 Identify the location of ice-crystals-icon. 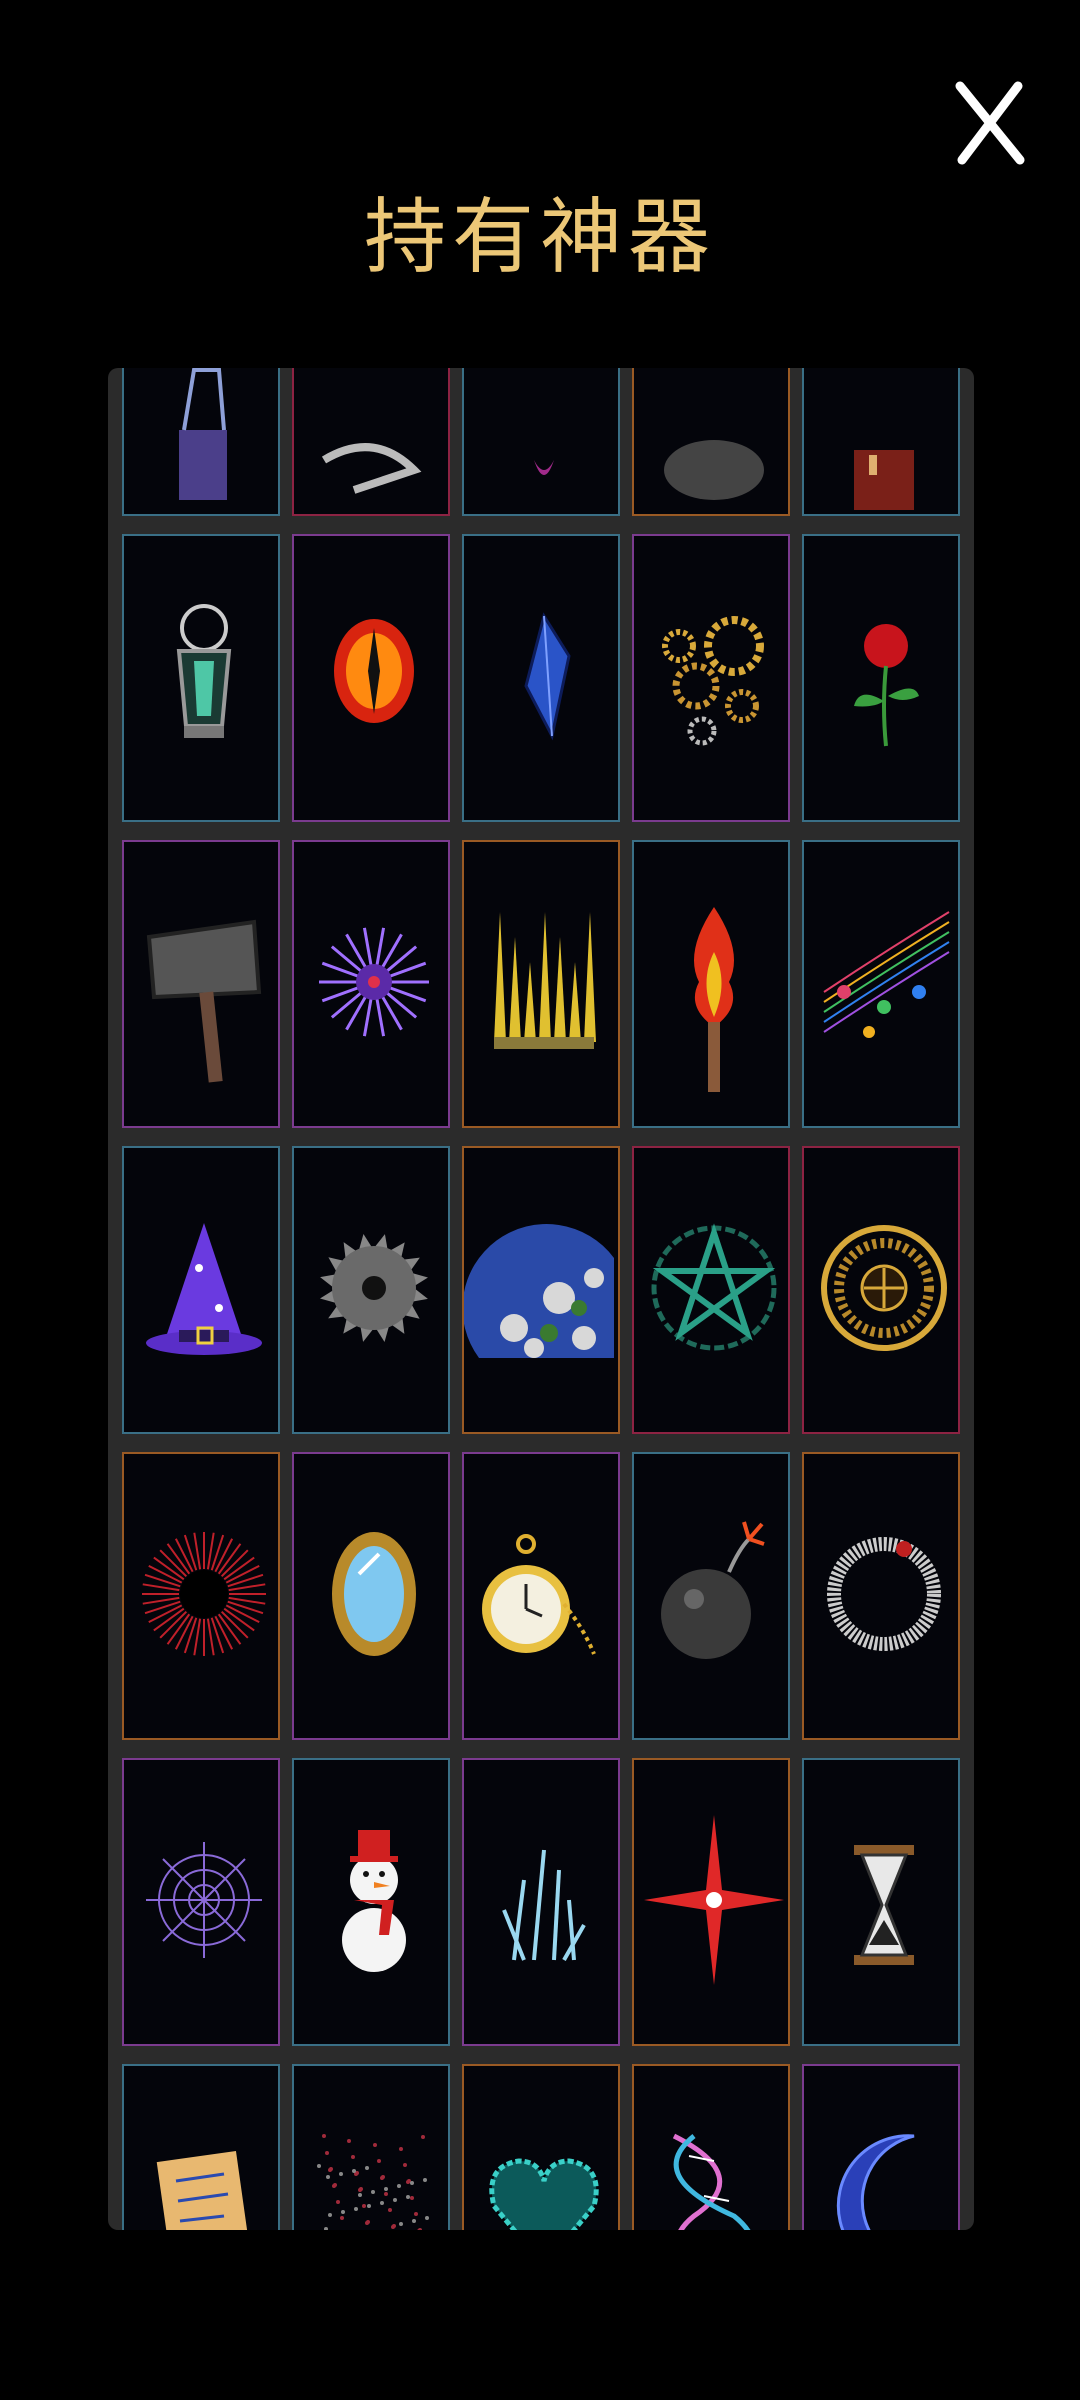
(544, 1905).